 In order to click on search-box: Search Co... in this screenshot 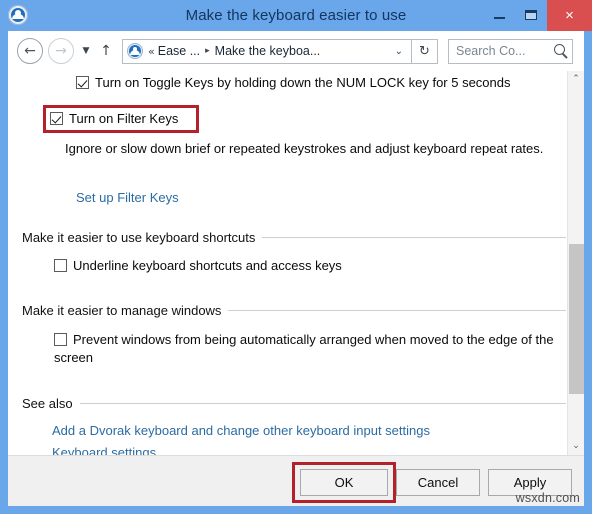, I will do `click(510, 51)`.